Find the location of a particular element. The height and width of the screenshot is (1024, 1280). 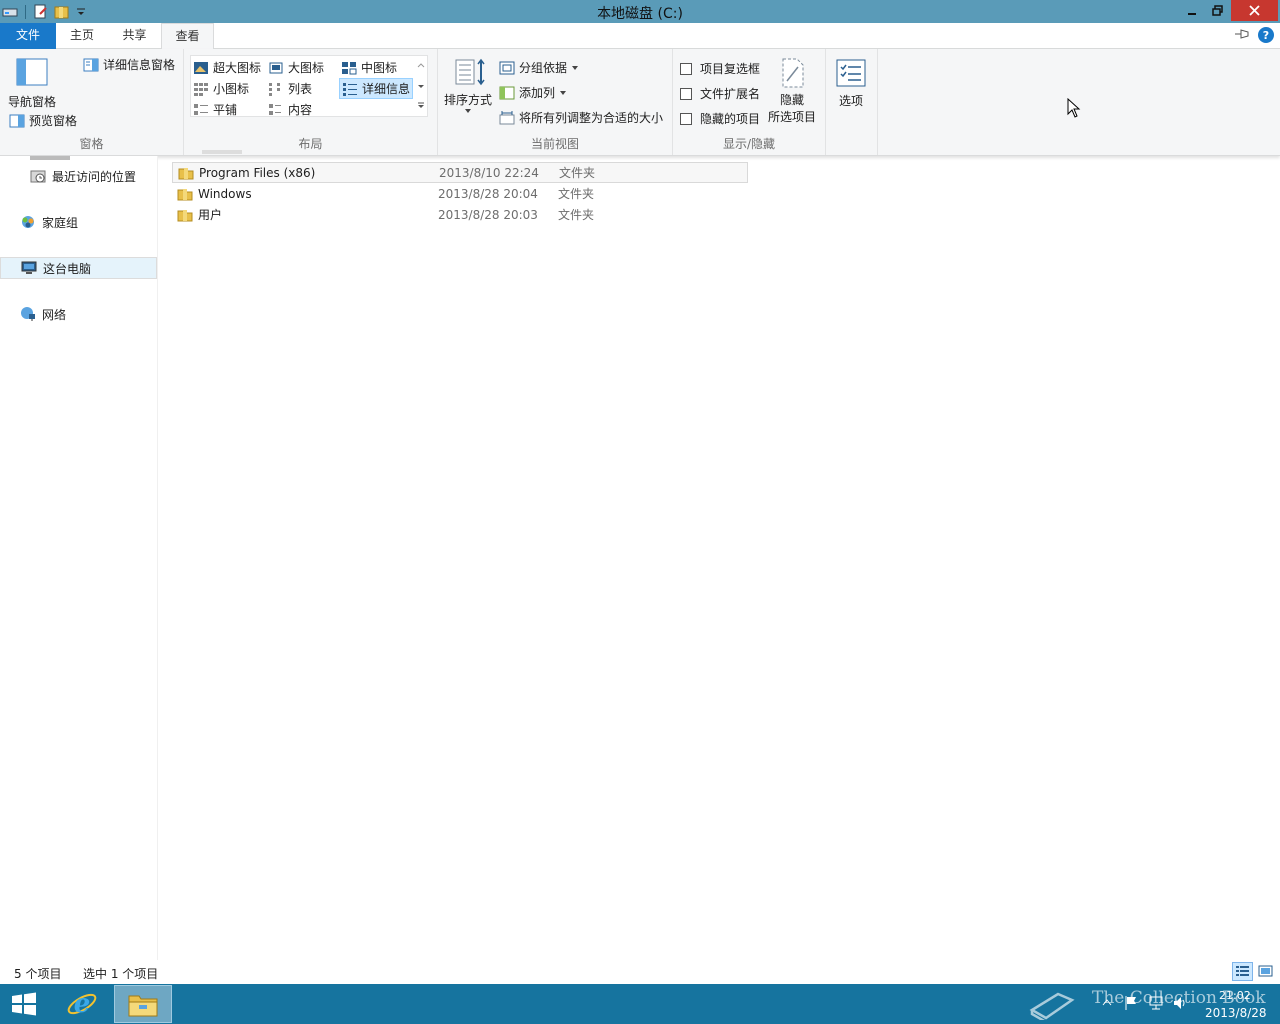

internet-explorer-icon: e is located at coordinates (82, 1004).